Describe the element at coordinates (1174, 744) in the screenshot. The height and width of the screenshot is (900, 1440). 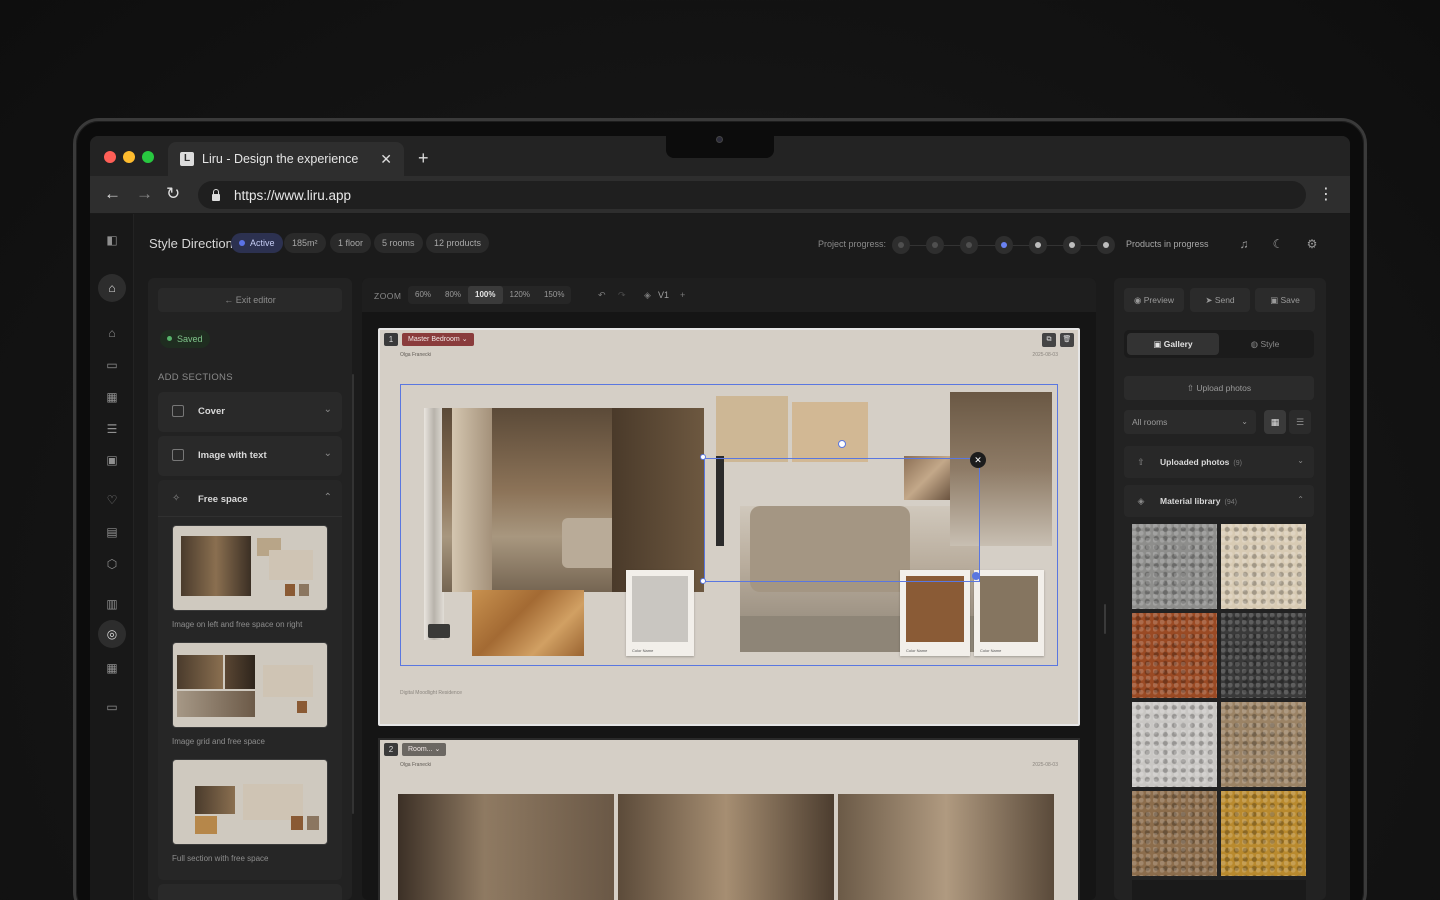
I see `material-tile-white-granite` at that location.